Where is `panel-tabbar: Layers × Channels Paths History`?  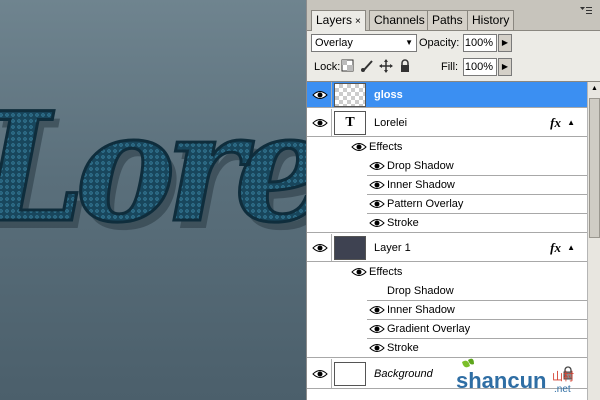 panel-tabbar: Layers × Channels Paths History is located at coordinates (453, 15).